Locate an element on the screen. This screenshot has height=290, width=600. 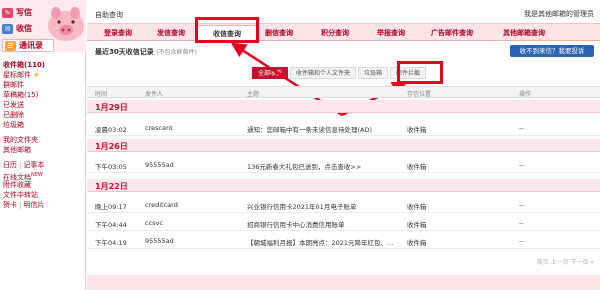
section-title-text: 最近30天收信记录 is located at coordinates (124, 52).